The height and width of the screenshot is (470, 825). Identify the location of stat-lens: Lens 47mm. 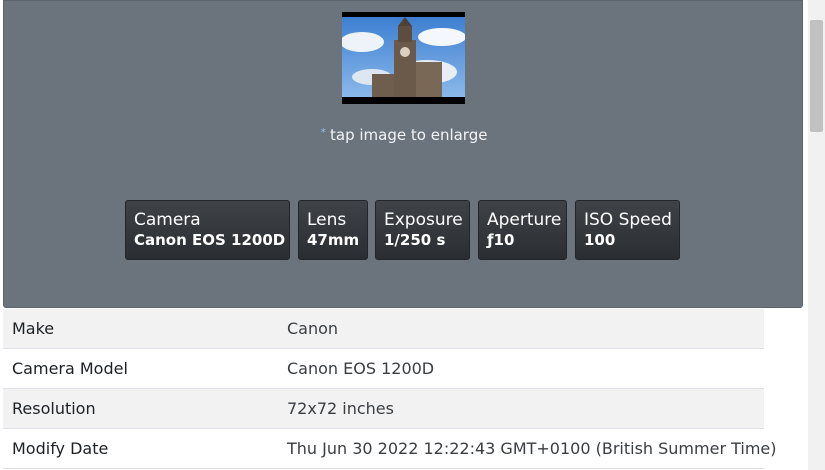
(333, 230).